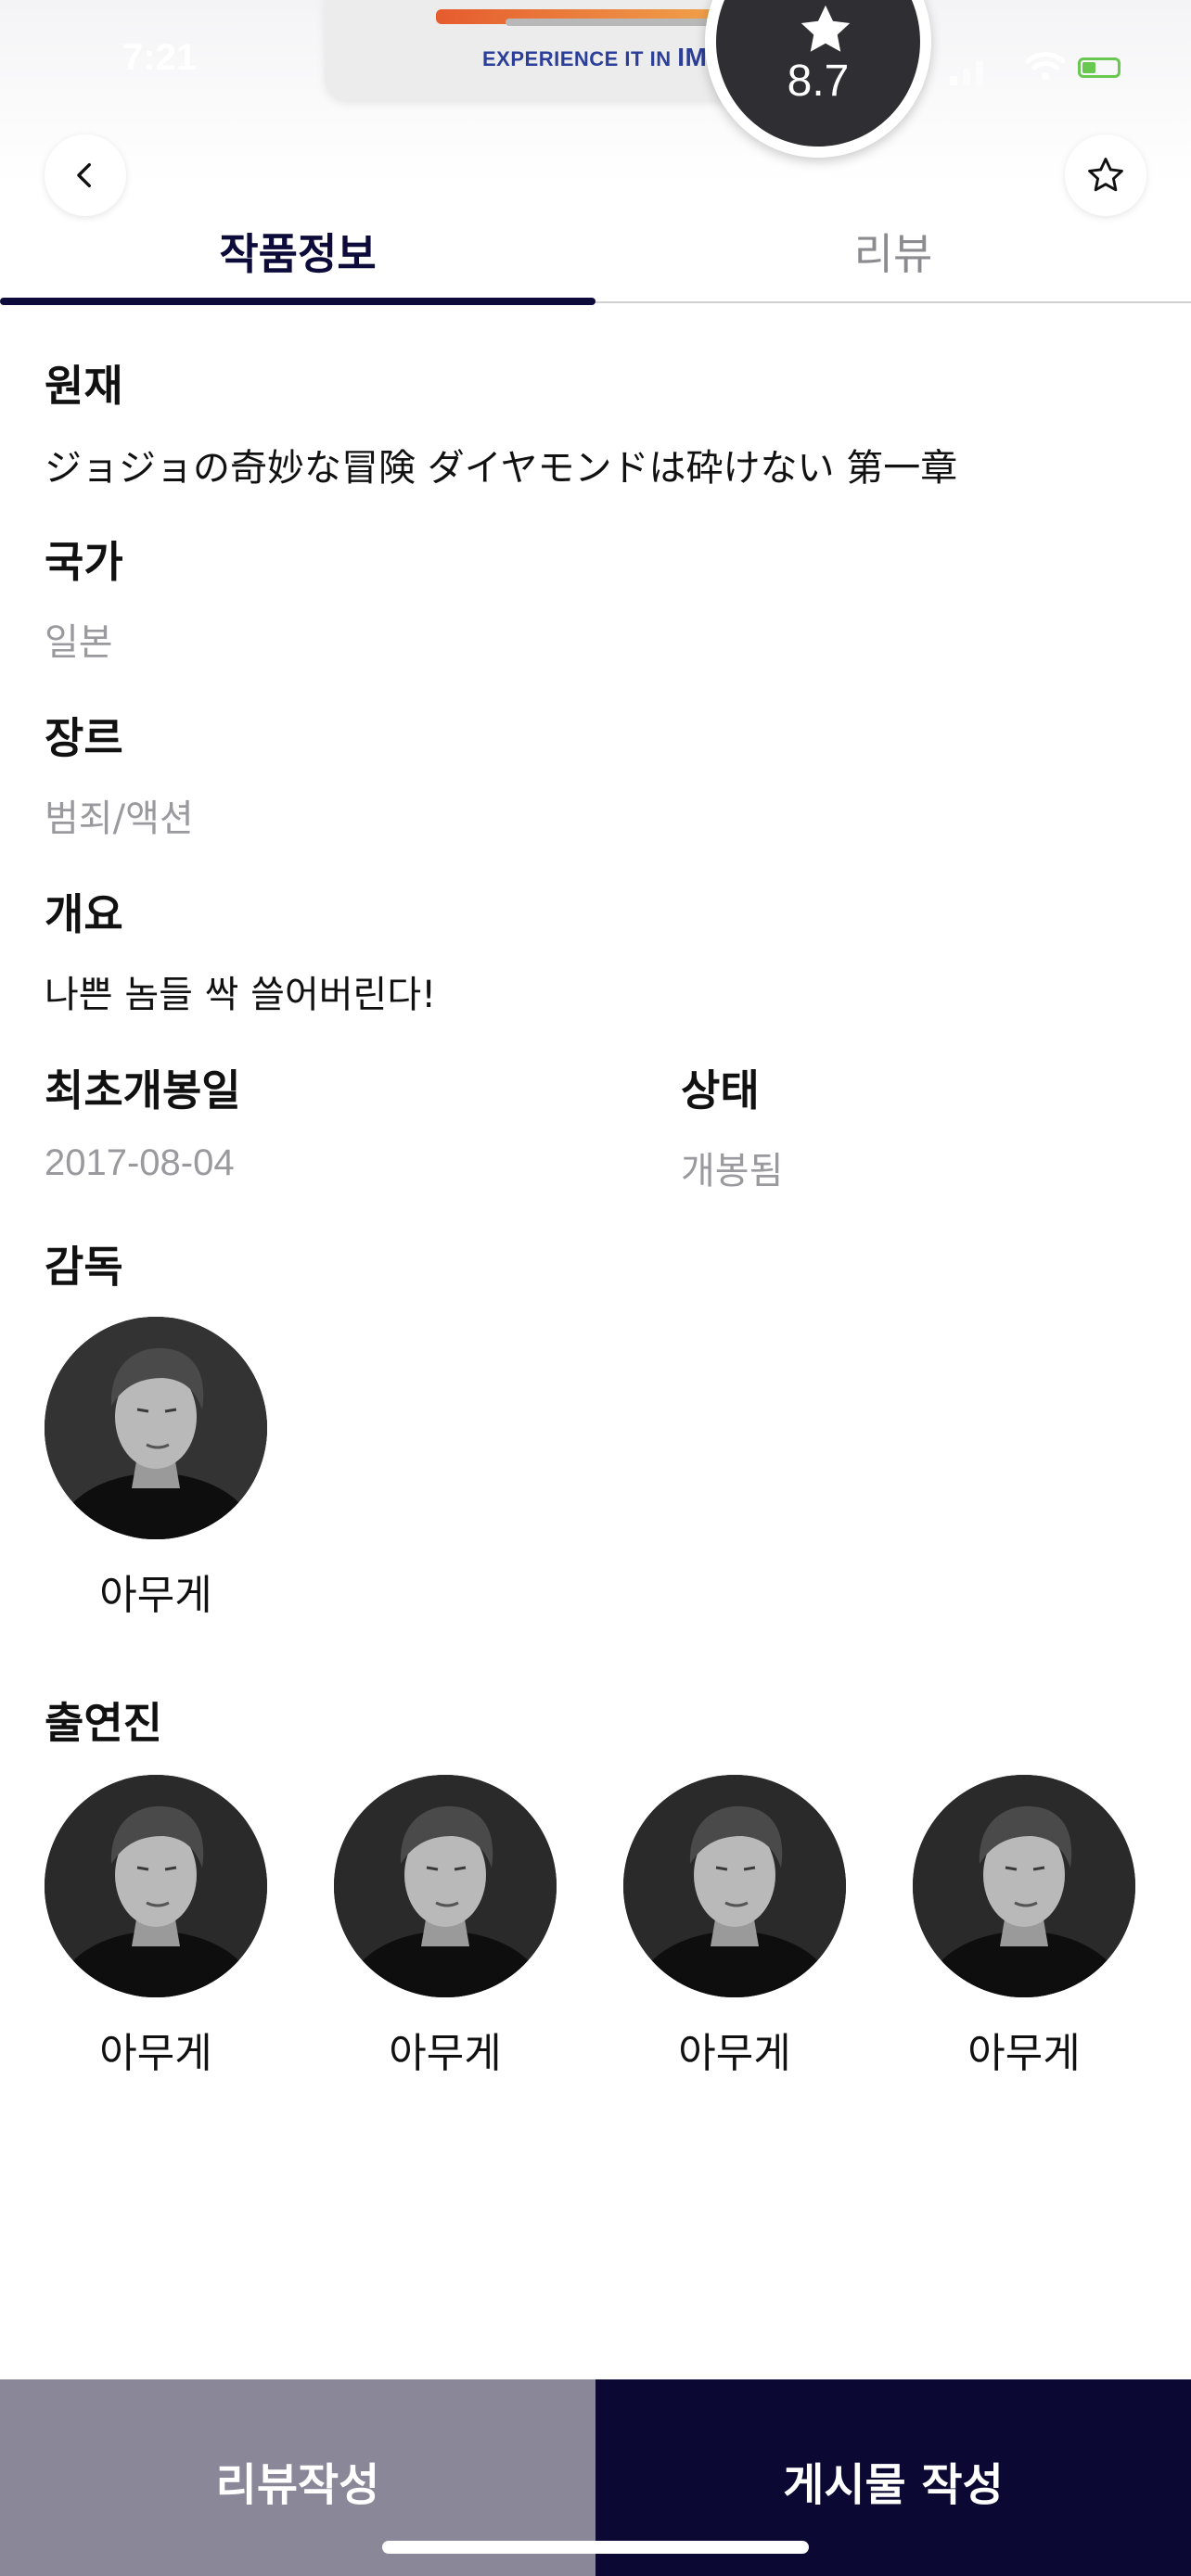 The height and width of the screenshot is (2576, 1191). Describe the element at coordinates (1099, 67) in the screenshot. I see `battery-icon` at that location.